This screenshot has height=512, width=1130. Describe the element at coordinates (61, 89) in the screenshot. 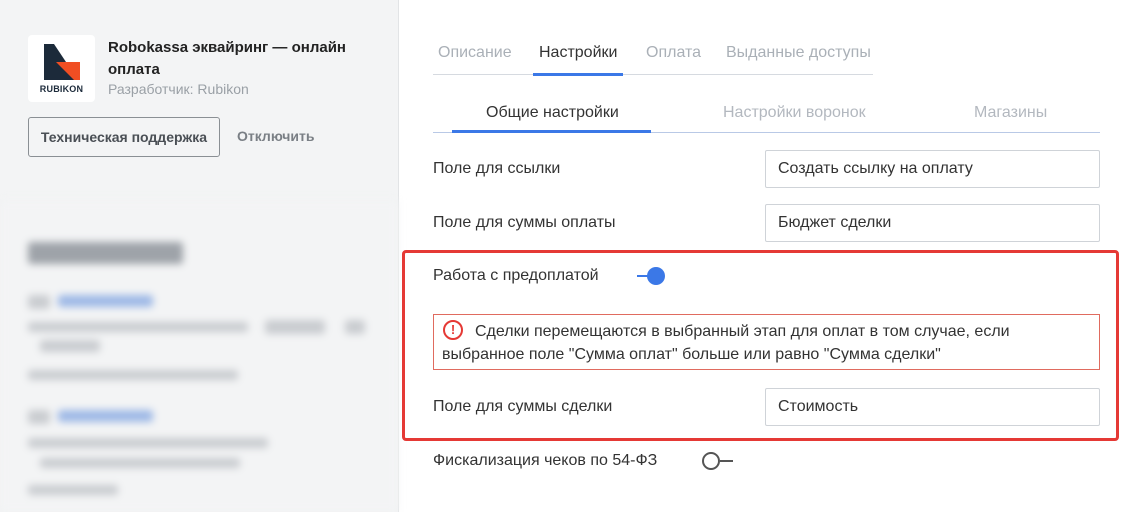

I see `logo-text: RUBIKON` at that location.